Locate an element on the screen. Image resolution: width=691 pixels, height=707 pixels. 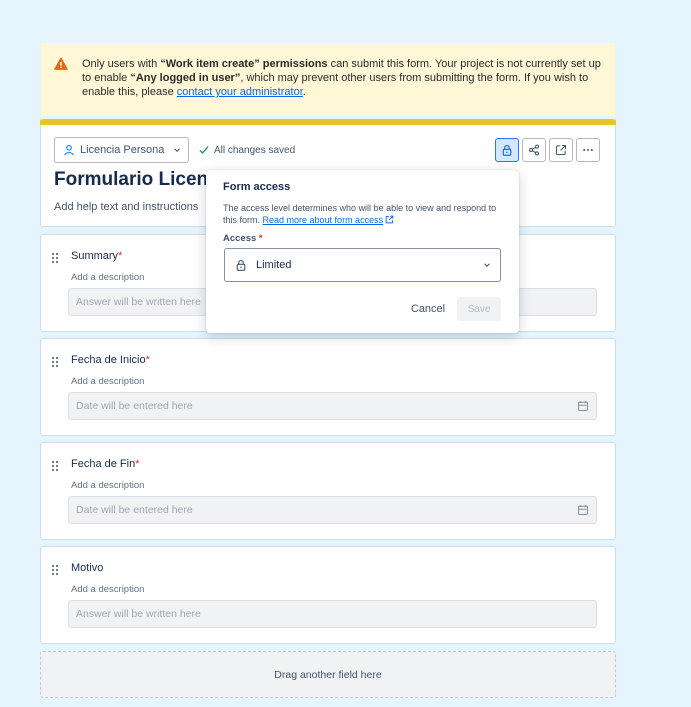
input-placeholder: Answer will be written here is located at coordinates (138, 614).